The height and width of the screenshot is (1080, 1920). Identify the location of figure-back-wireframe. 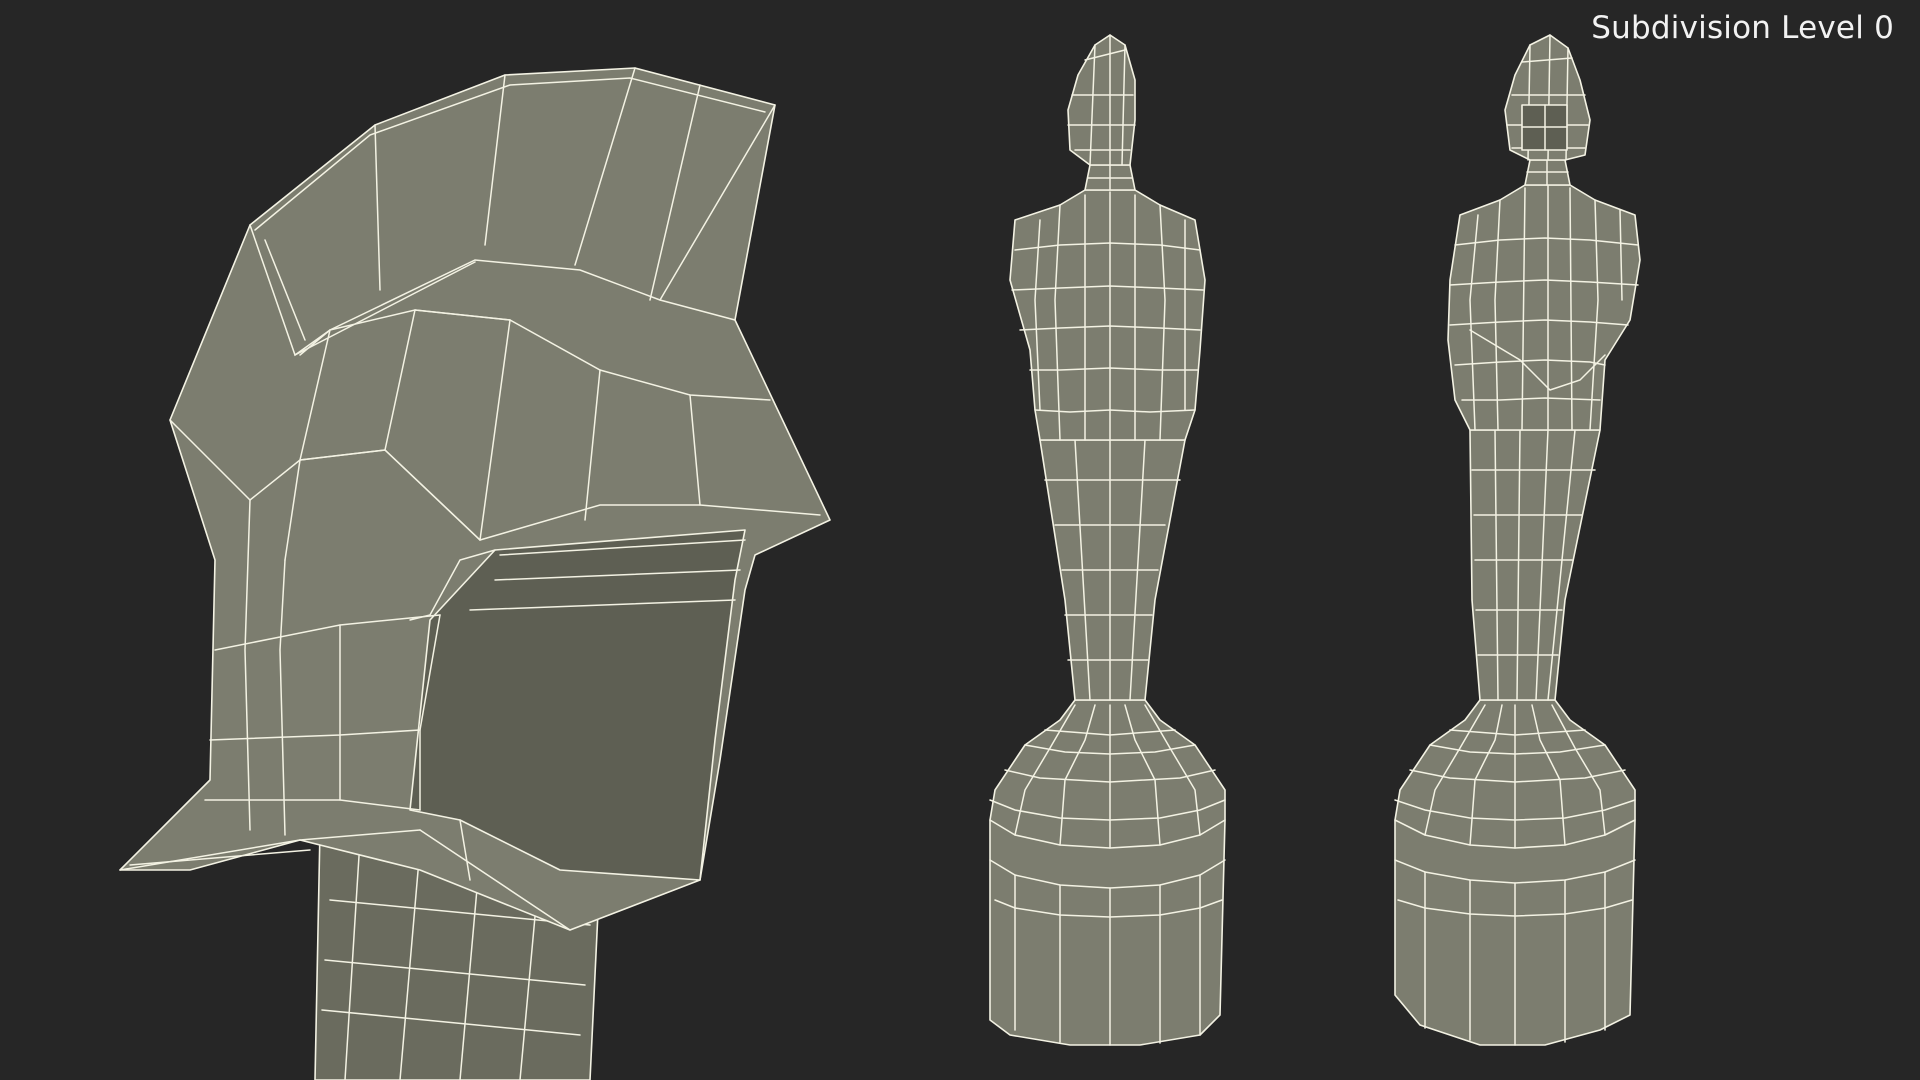
(1107, 540).